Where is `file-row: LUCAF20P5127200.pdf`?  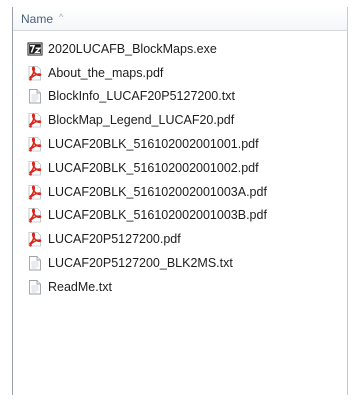
file-row: LUCAF20P5127200.pdf is located at coordinates (180, 239).